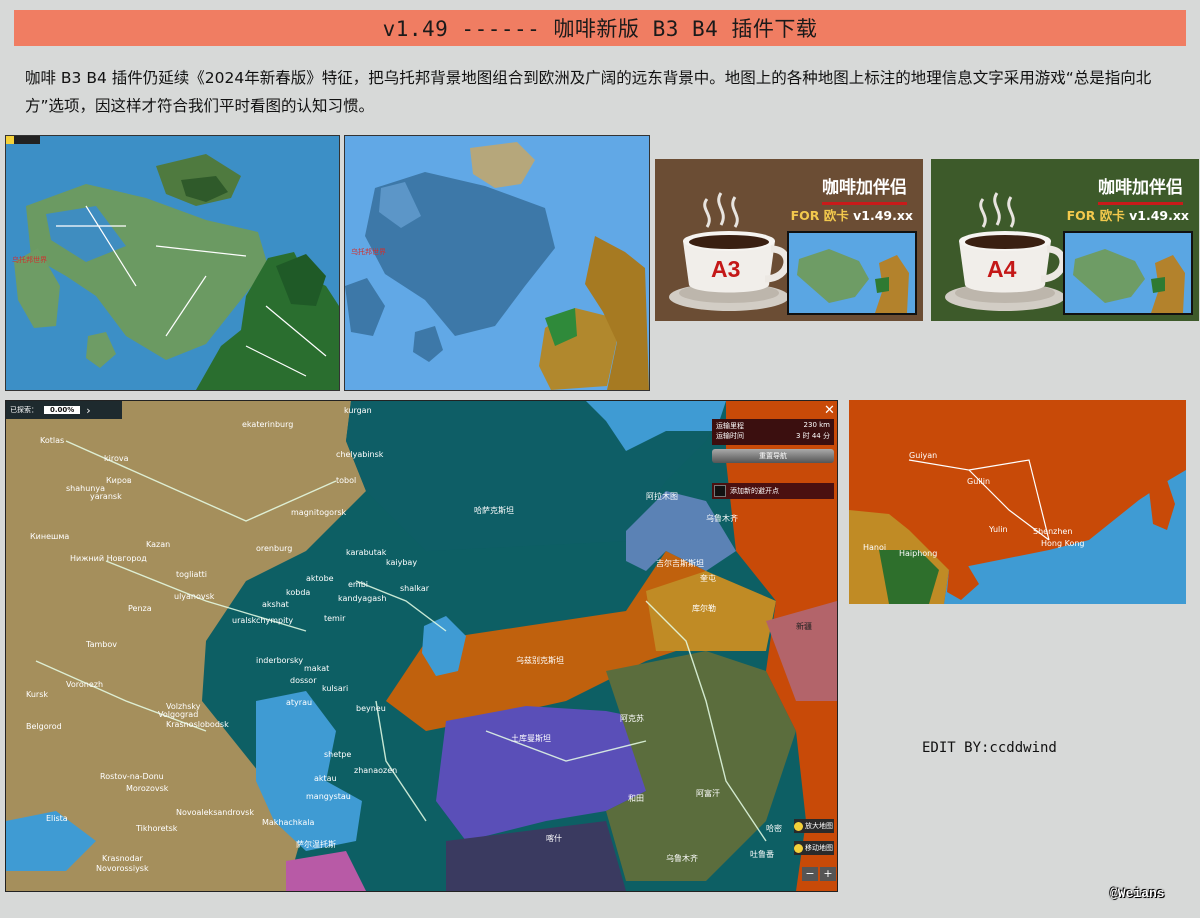  What do you see at coordinates (116, 458) in the screenshot?
I see `city-label: kirova` at bounding box center [116, 458].